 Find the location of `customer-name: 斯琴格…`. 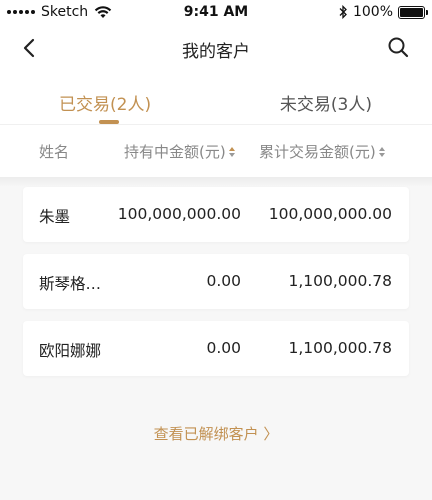

customer-name: 斯琴格… is located at coordinates (70, 284).